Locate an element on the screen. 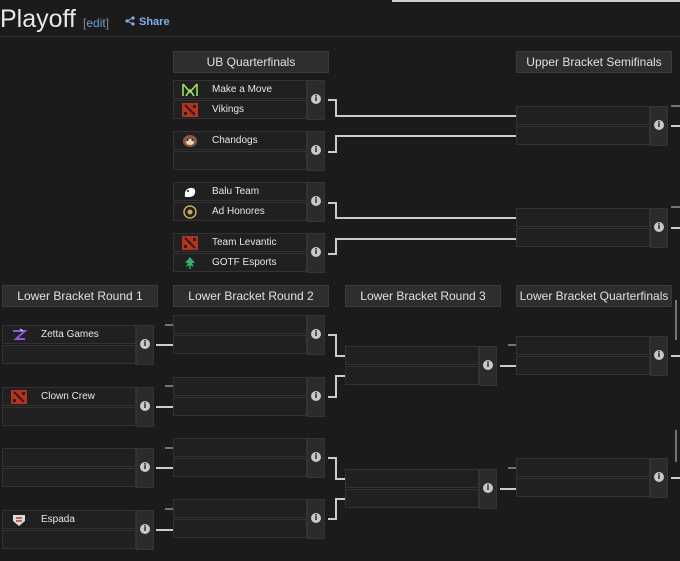  team-name: Chandogs is located at coordinates (235, 140).